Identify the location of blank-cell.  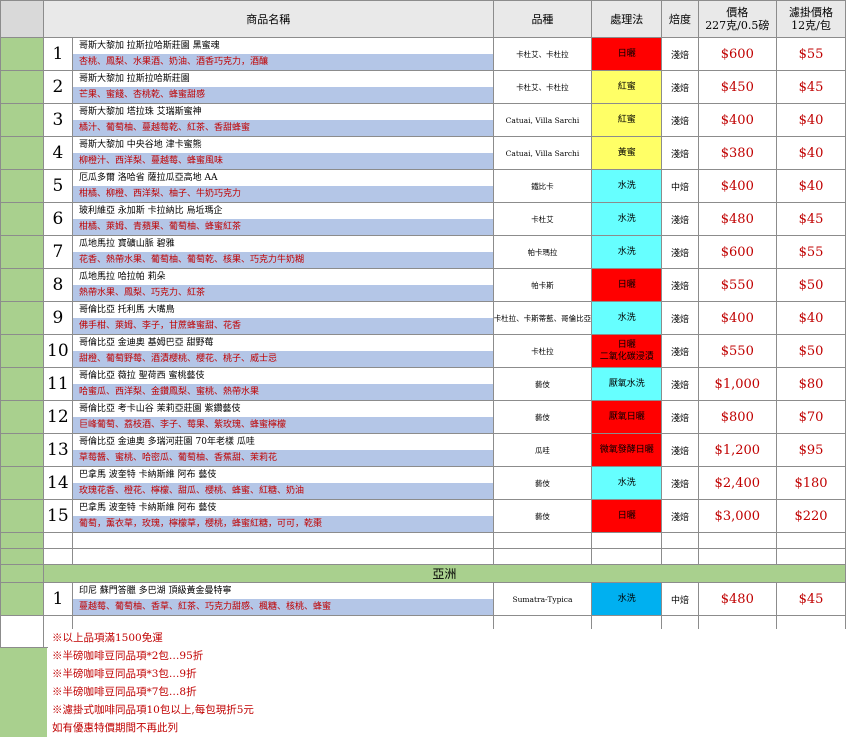
(22, 631).